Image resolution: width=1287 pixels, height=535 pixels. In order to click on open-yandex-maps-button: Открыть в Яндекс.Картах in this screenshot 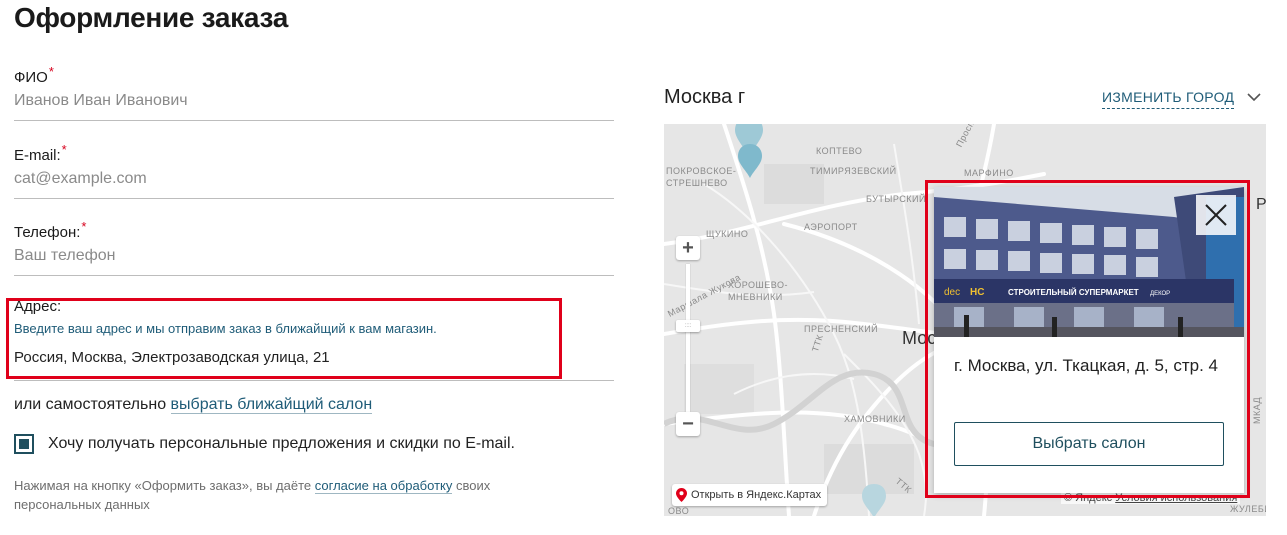, I will do `click(750, 495)`.